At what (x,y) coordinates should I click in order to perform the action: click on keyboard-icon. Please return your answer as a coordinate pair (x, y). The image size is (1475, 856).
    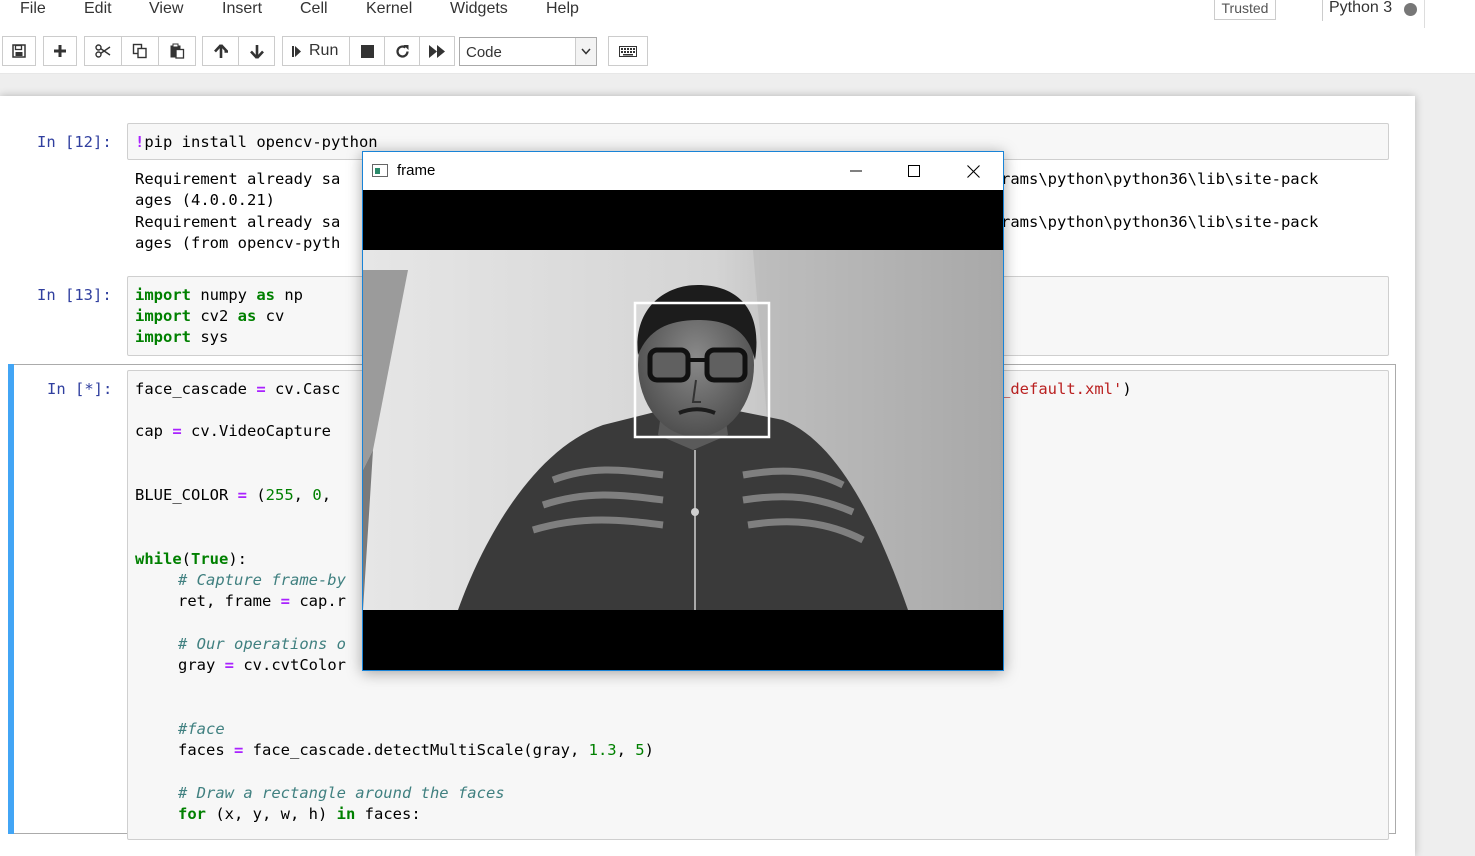
    Looking at the image, I should click on (628, 51).